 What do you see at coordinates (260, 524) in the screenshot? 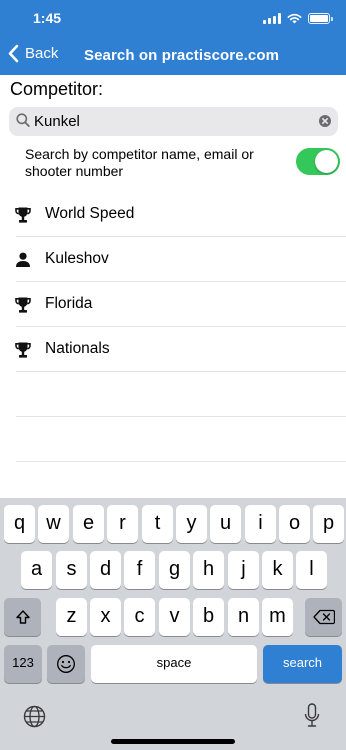
I see `key-i: i` at bounding box center [260, 524].